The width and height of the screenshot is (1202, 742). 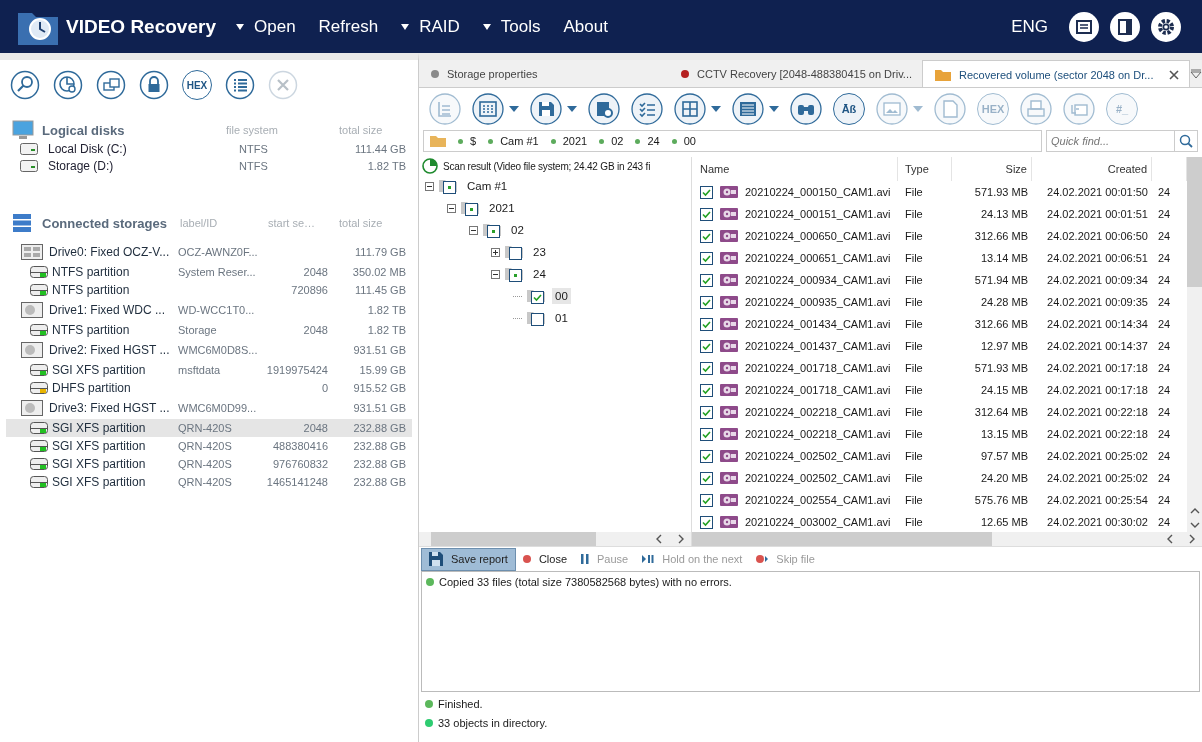 What do you see at coordinates (561, 318) in the screenshot?
I see `tree-item: 01` at bounding box center [561, 318].